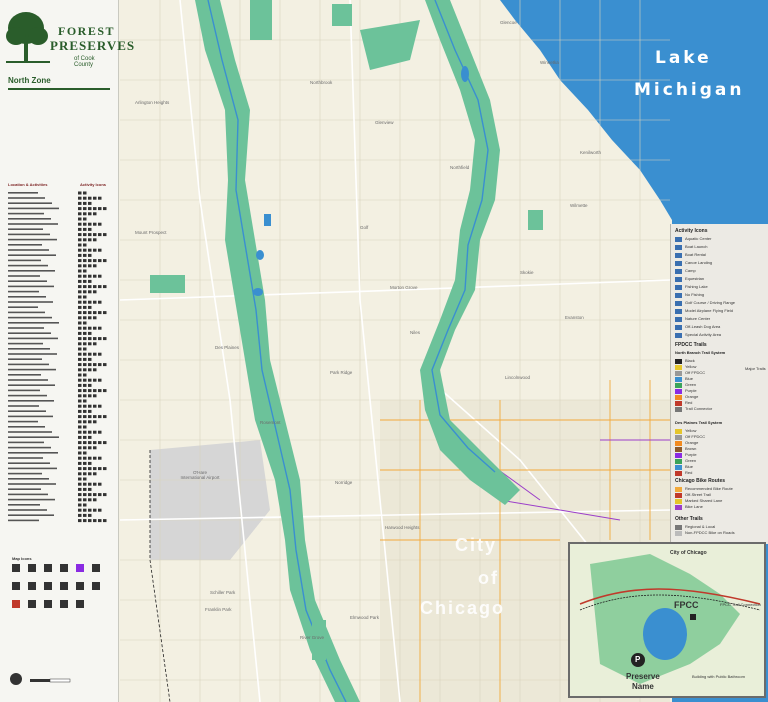  Describe the element at coordinates (678, 533) in the screenshot. I see `legend-other-swatch` at that location.